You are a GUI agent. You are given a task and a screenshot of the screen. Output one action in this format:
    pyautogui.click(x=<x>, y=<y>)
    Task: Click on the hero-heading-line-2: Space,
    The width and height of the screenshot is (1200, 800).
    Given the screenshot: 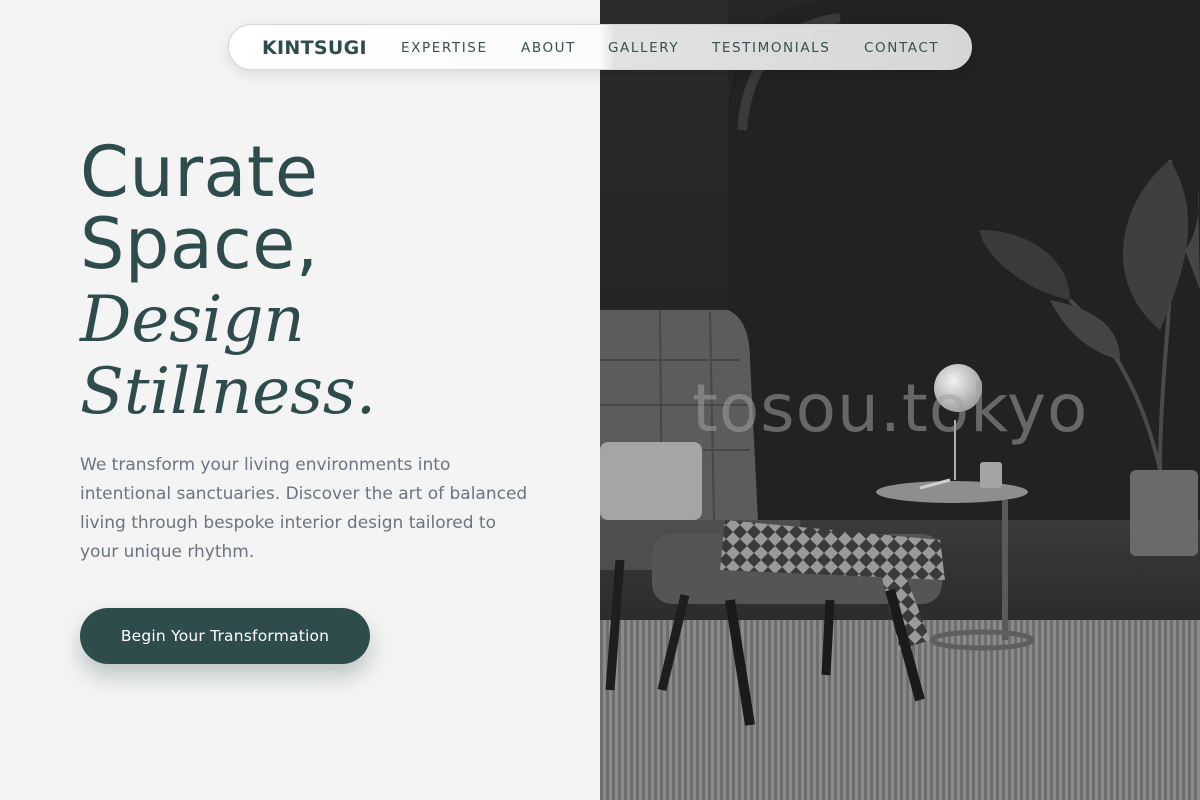 What is the action you would take?
    pyautogui.click(x=199, y=244)
    